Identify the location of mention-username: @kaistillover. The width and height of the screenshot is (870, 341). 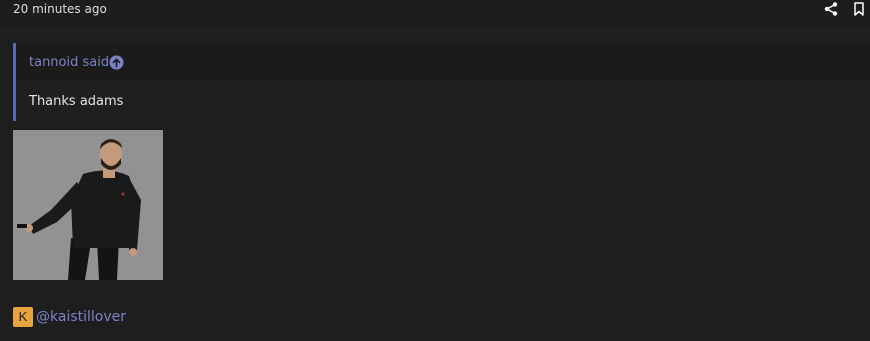
(81, 317).